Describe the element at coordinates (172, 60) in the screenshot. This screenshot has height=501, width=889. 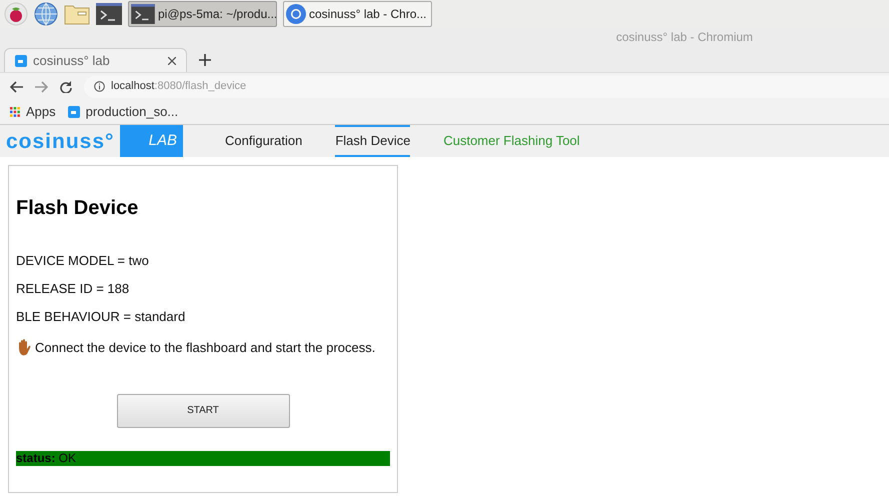
I see `close-icon` at that location.